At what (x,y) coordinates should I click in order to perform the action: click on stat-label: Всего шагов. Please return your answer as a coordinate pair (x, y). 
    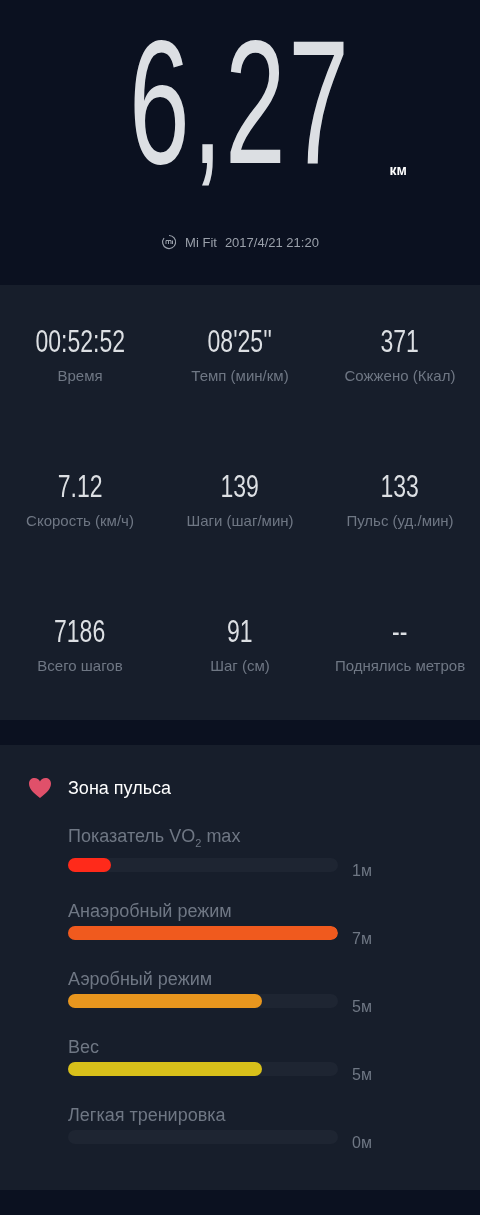
    Looking at the image, I should click on (80, 665).